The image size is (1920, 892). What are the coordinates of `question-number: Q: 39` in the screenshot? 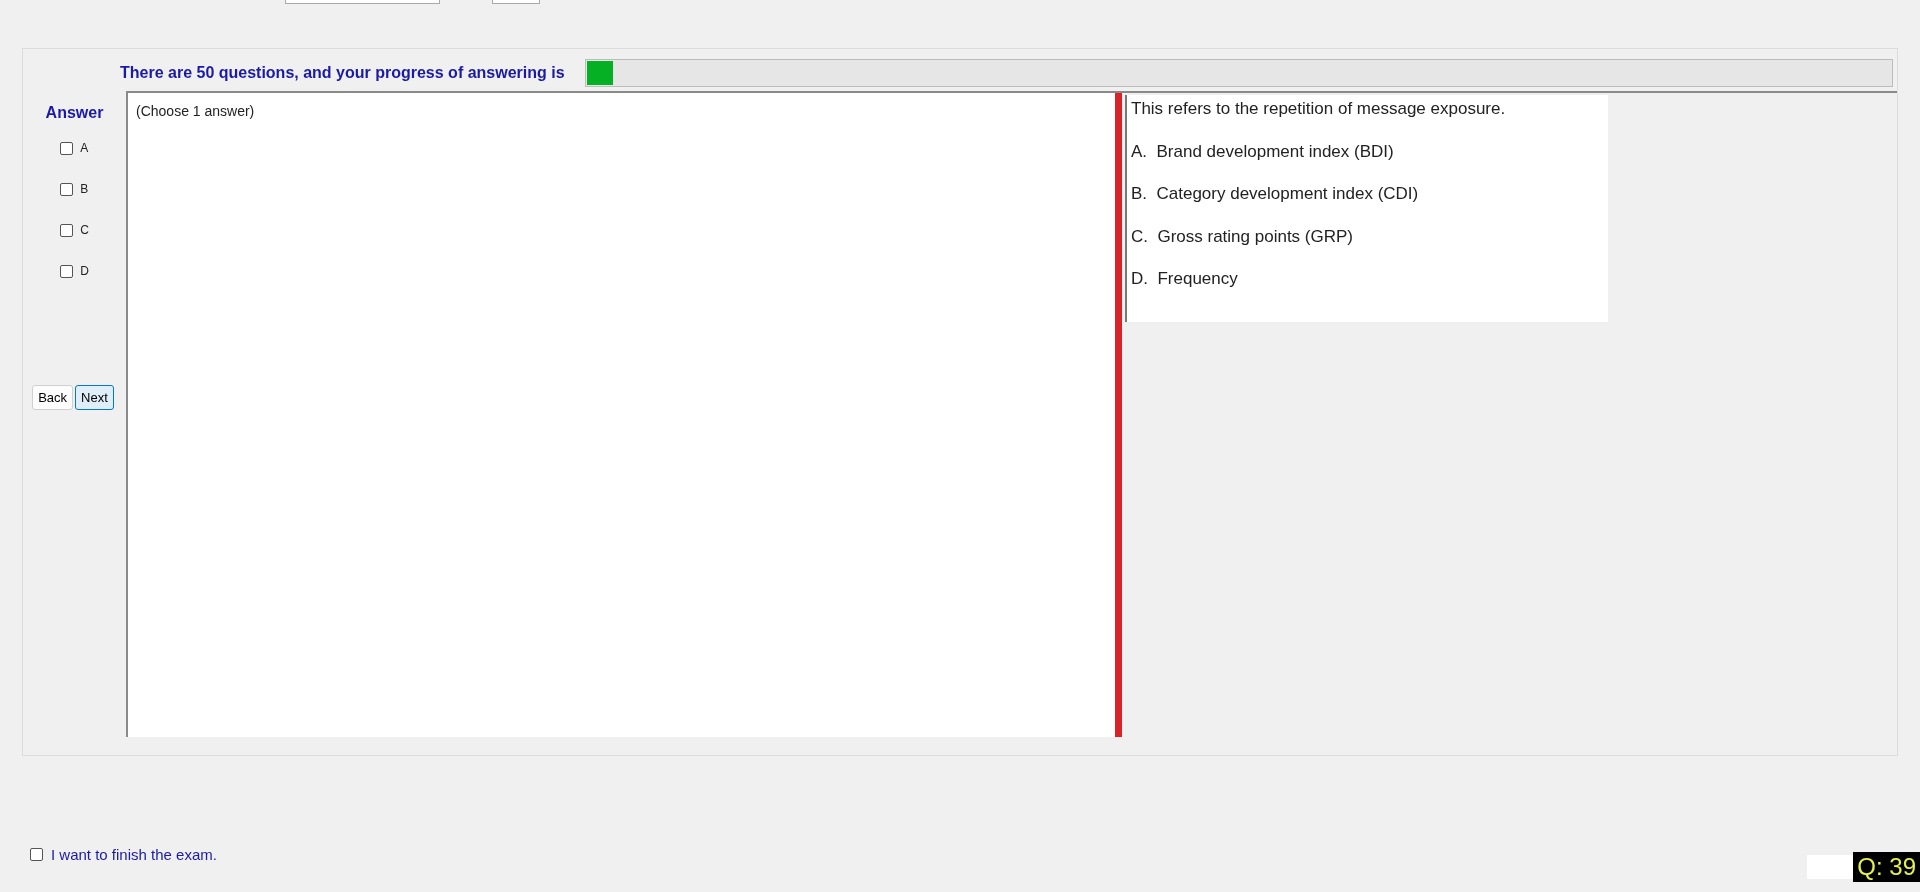 It's located at (1886, 867).